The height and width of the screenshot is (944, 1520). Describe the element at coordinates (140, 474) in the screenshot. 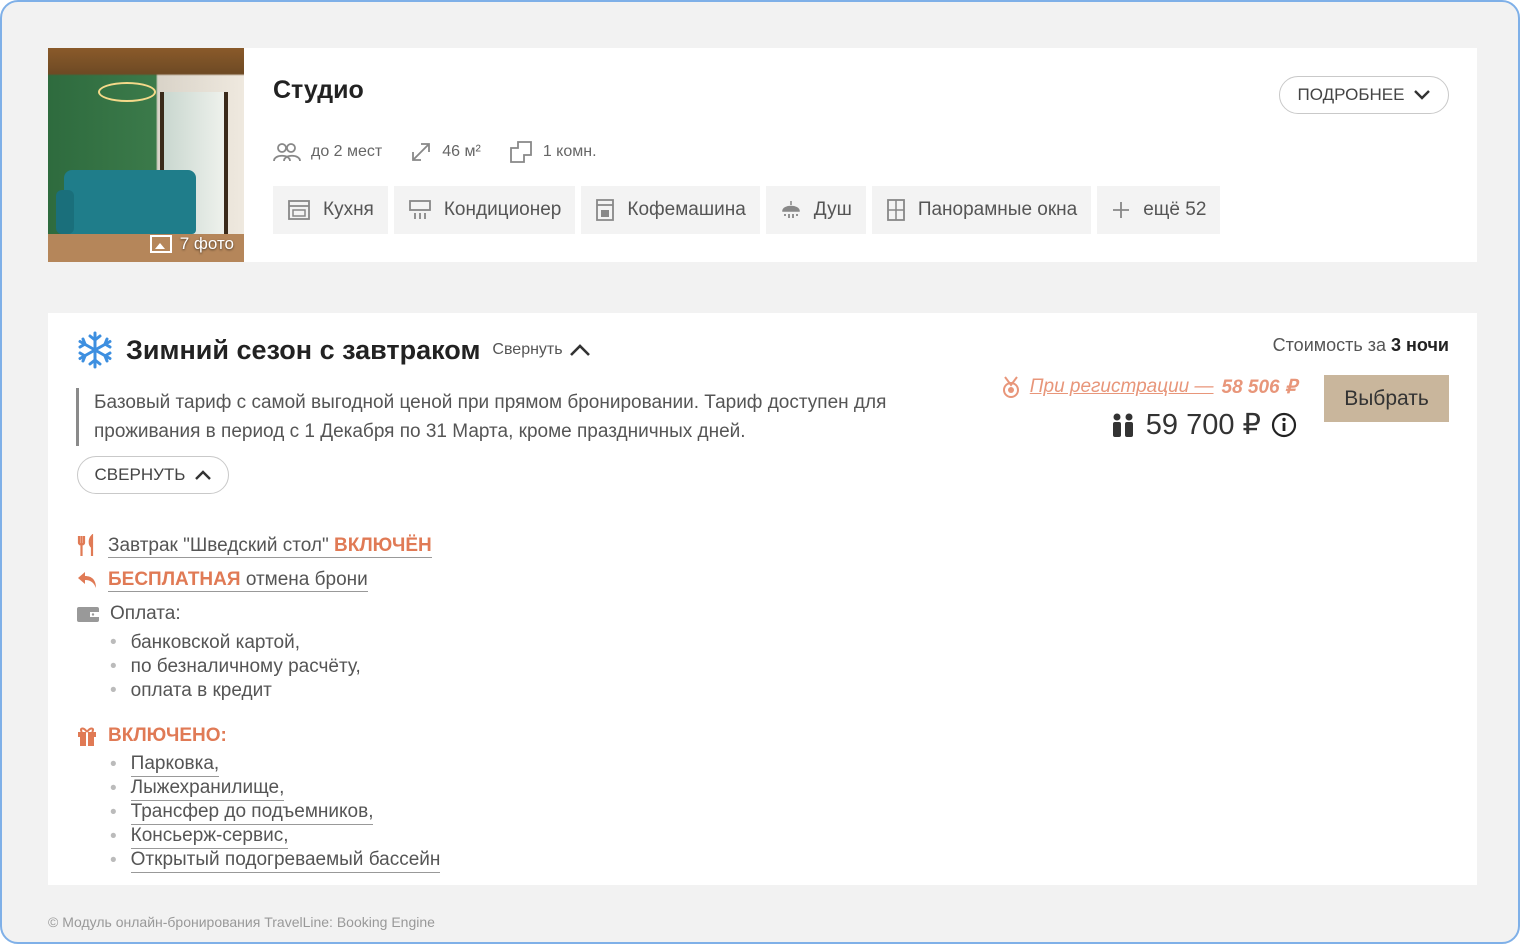

I see `collapse-button-label: СВЕРНУТЬ` at that location.